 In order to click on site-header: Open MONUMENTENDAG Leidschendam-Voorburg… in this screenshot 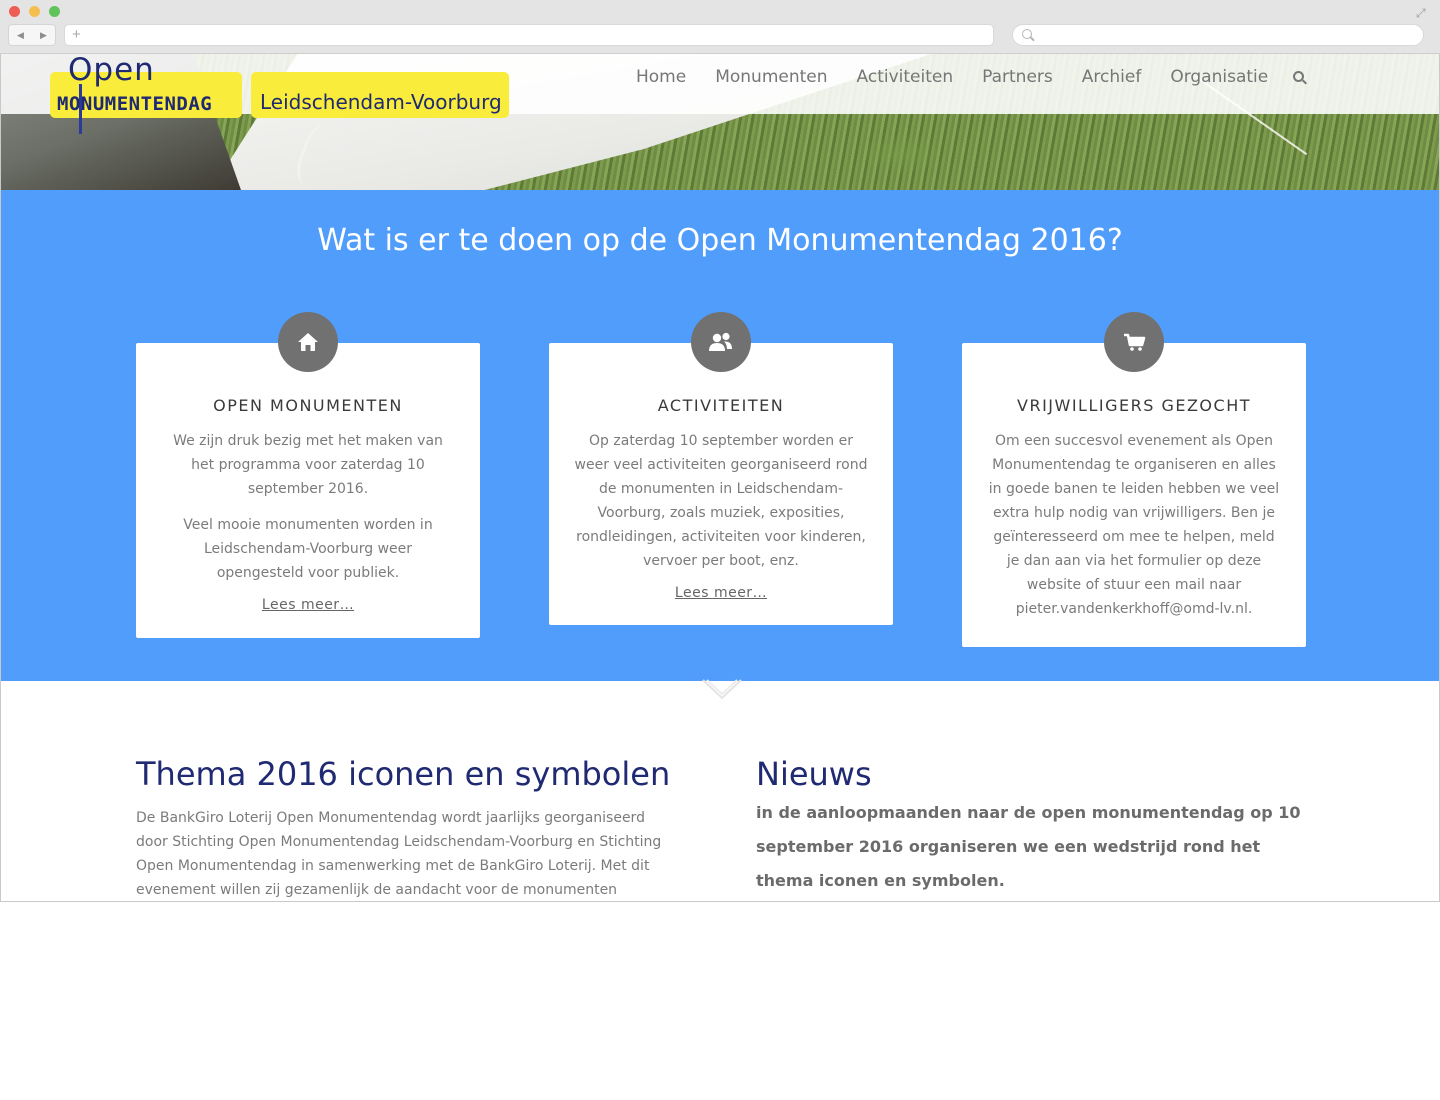, I will do `click(720, 94)`.